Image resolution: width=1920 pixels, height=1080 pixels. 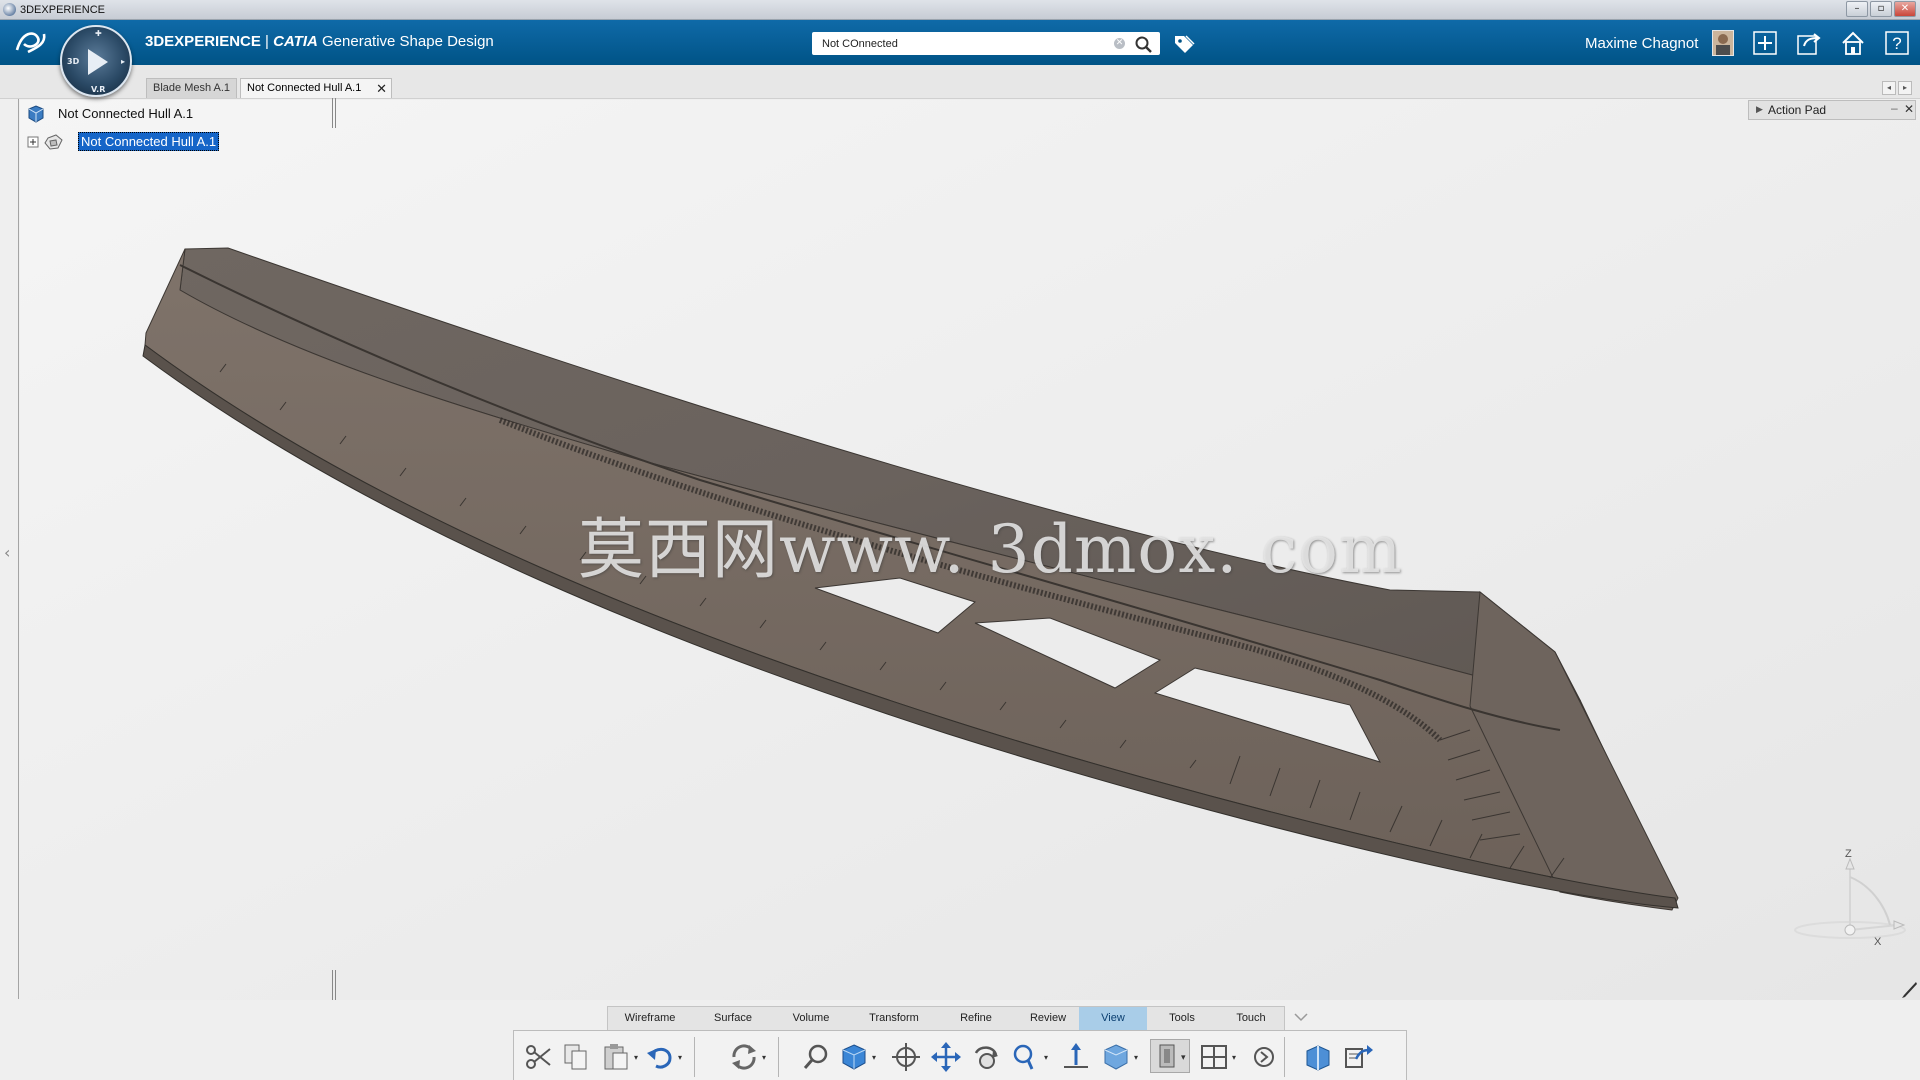 I want to click on tag-icon, so click(x=1184, y=44).